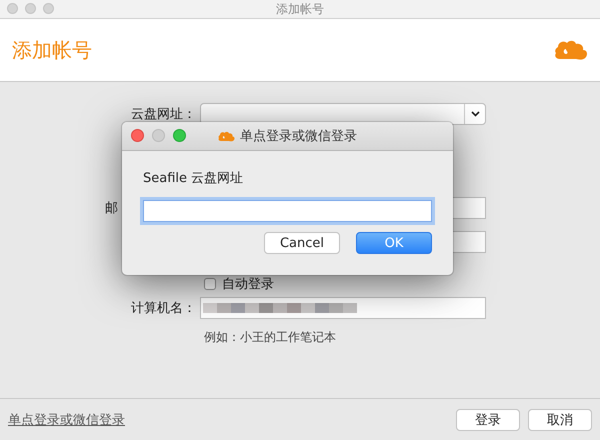 The height and width of the screenshot is (440, 600). I want to click on zoom-icon, so click(179, 135).